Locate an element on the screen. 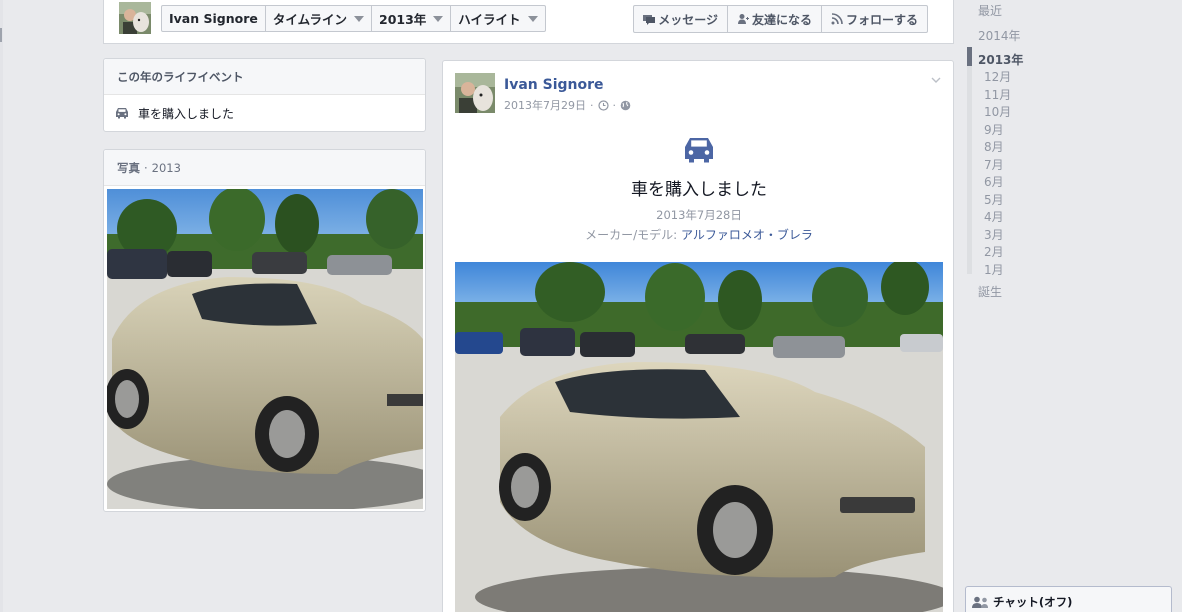  life-events-card: この年のライフイベント 車を購入しました is located at coordinates (264, 95).